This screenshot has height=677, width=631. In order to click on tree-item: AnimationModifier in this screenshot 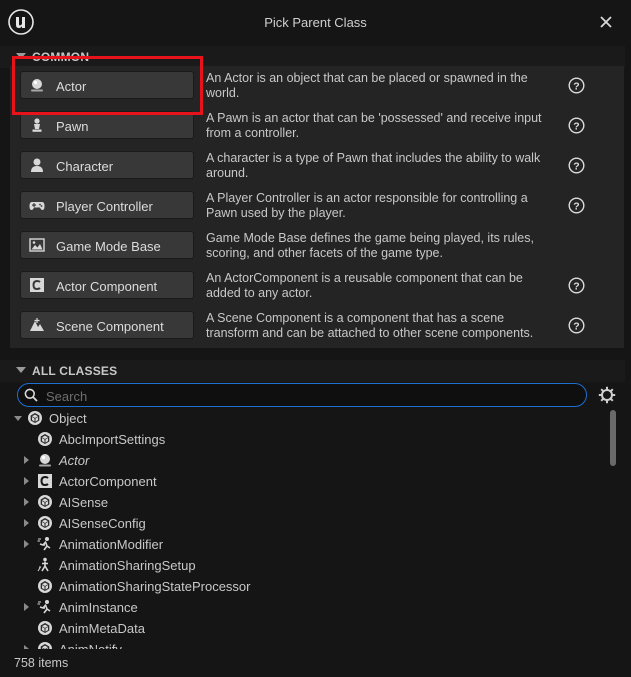, I will do `click(310, 544)`.